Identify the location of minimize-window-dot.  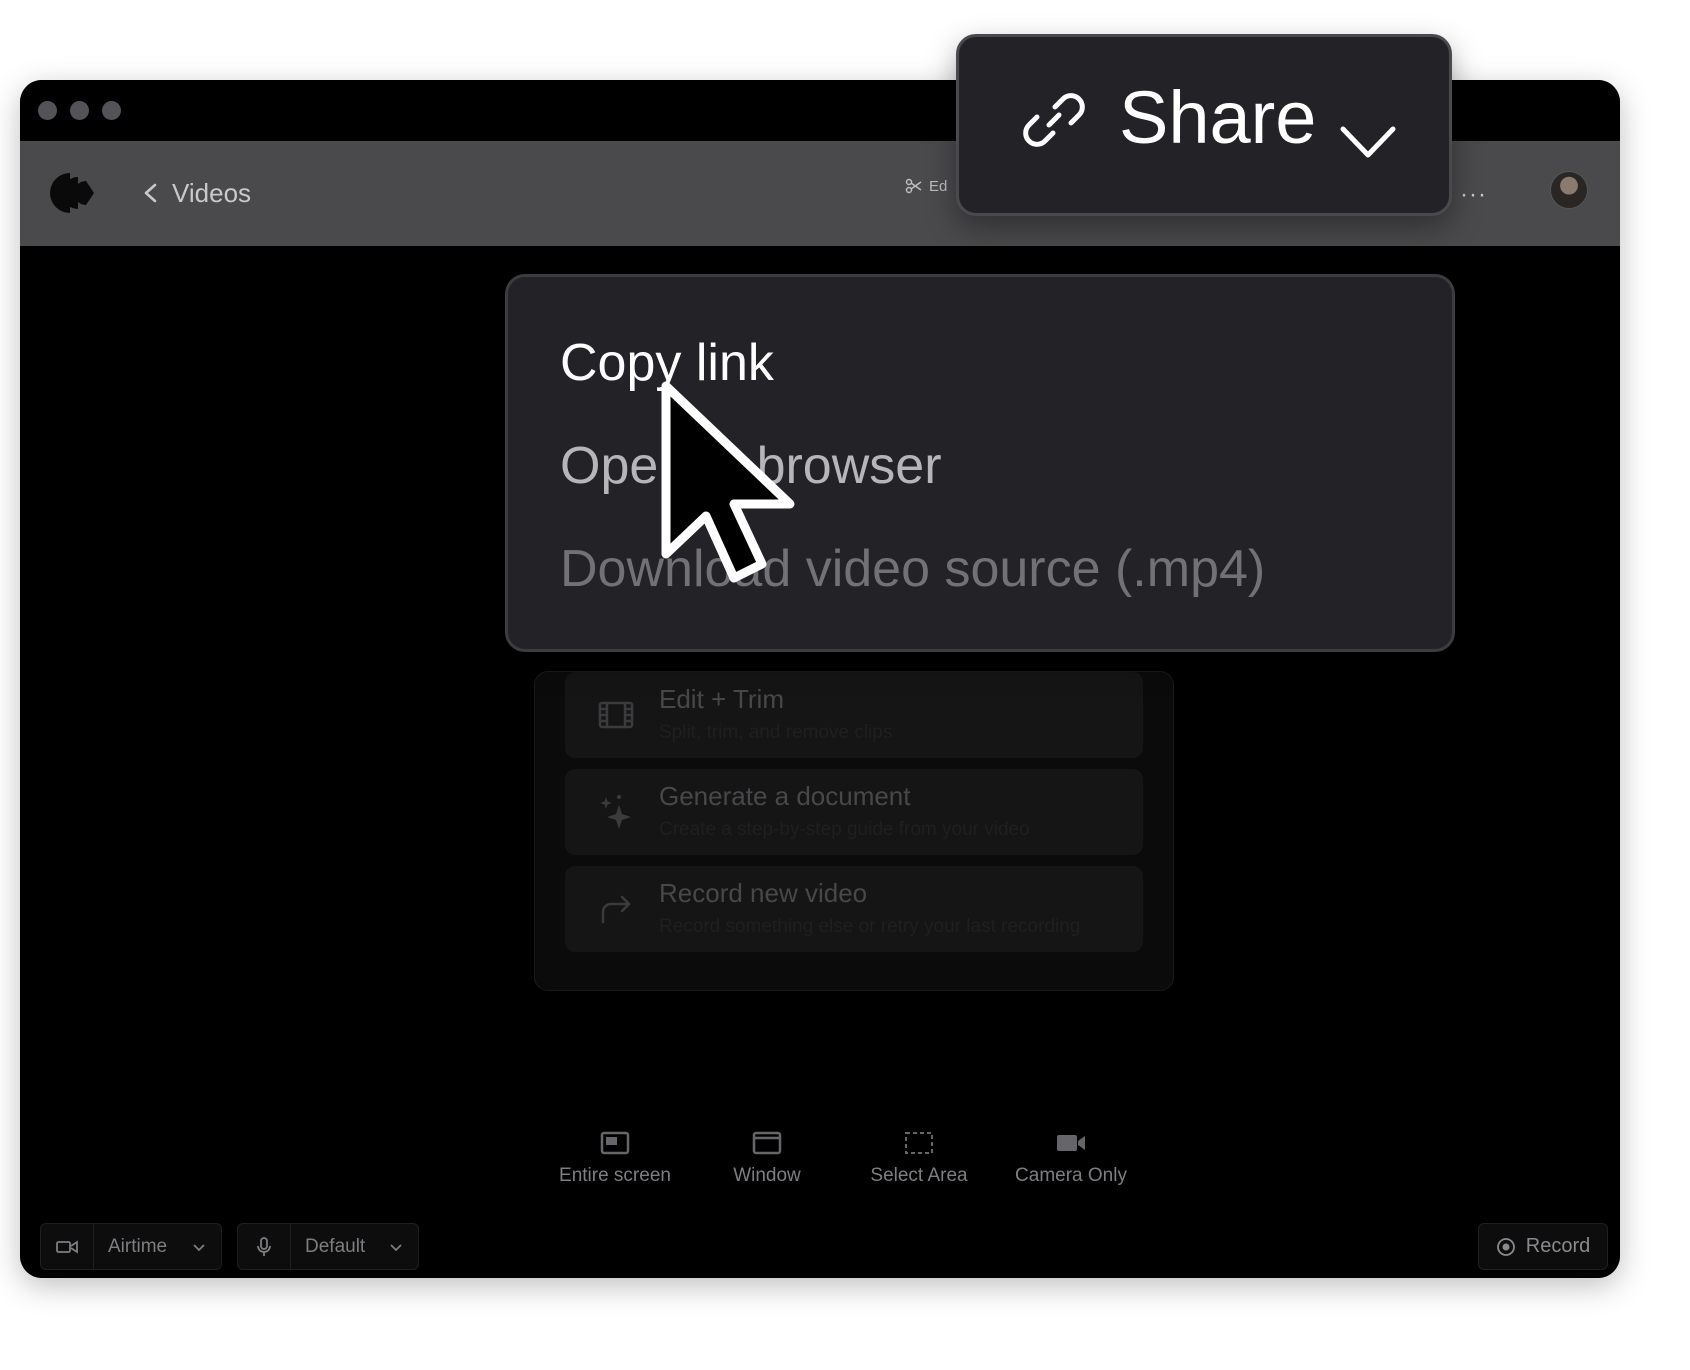
(79, 110).